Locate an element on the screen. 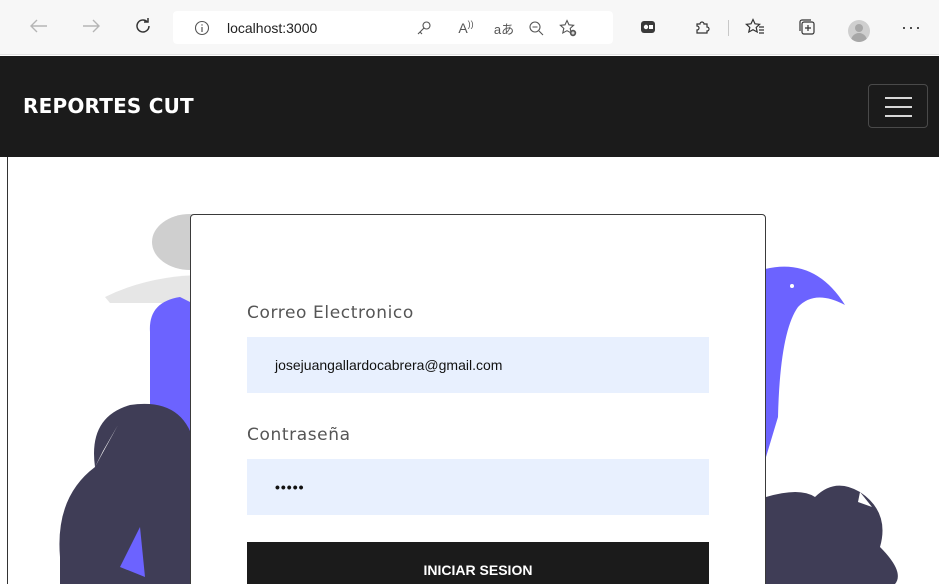 The width and height of the screenshot is (939, 584). address-bar: localhost:3000 A)) aあ is located at coordinates (393, 27).